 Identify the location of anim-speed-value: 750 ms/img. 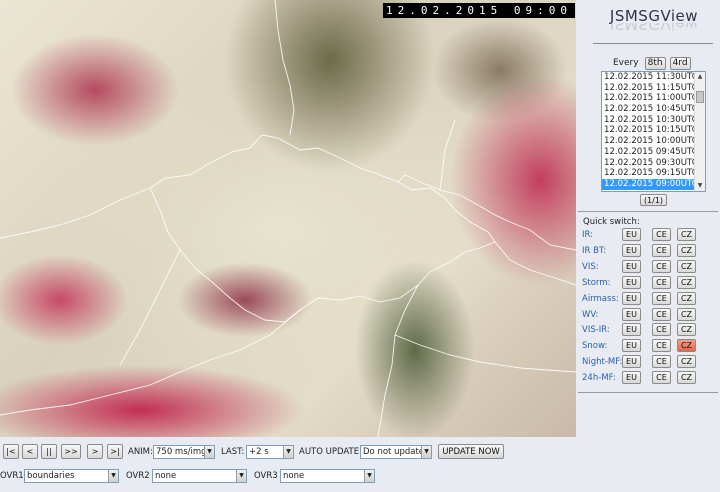
(181, 452).